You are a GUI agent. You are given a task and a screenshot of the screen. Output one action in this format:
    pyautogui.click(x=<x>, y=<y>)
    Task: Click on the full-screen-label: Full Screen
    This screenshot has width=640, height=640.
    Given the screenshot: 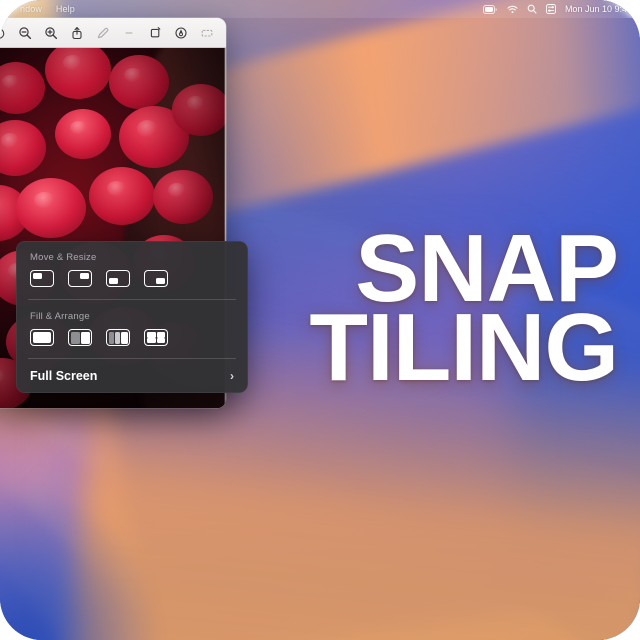 What is the action you would take?
    pyautogui.click(x=64, y=376)
    